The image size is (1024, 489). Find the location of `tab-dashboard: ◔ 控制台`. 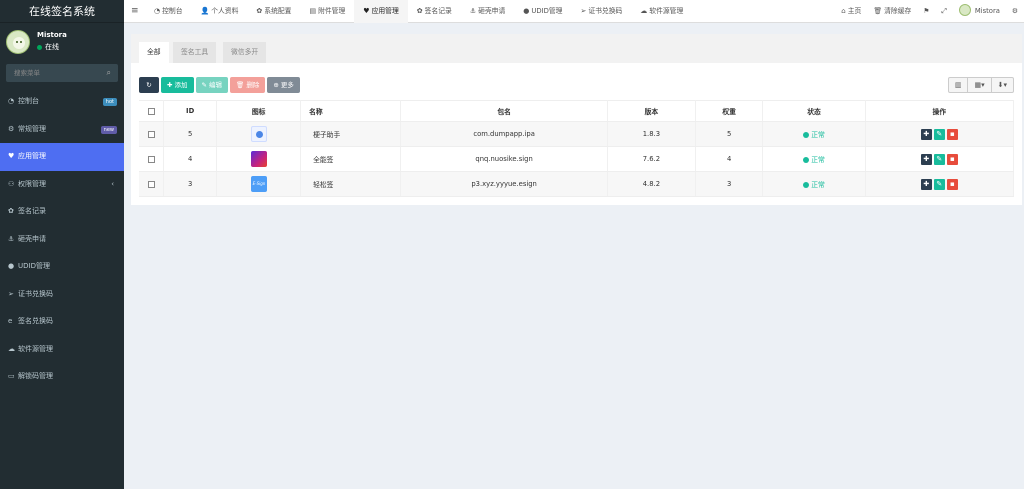

tab-dashboard: ◔ 控制台 is located at coordinates (168, 11).